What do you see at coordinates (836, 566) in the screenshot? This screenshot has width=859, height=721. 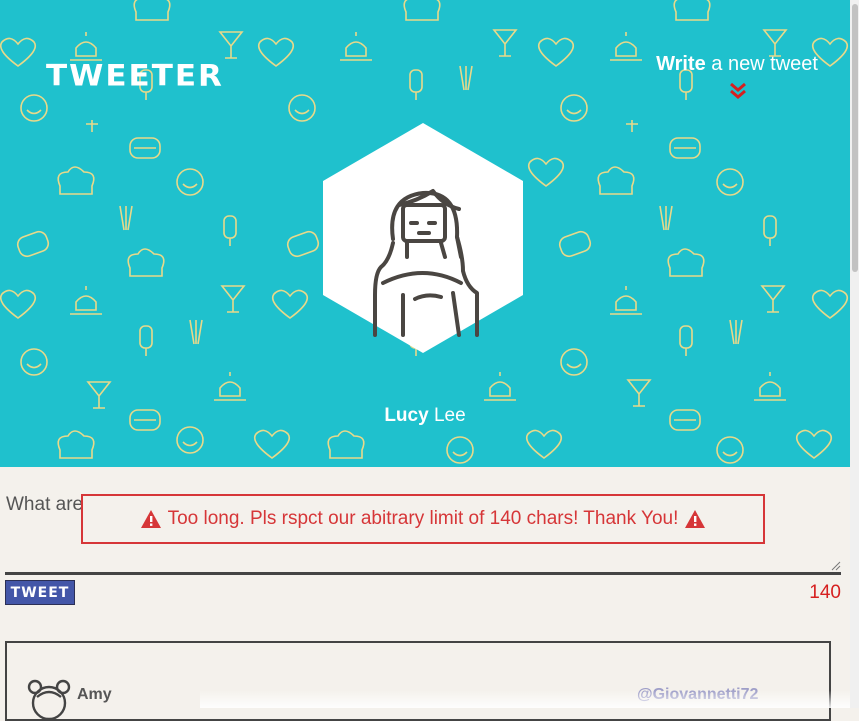 I see `resize-handle-icon` at bounding box center [836, 566].